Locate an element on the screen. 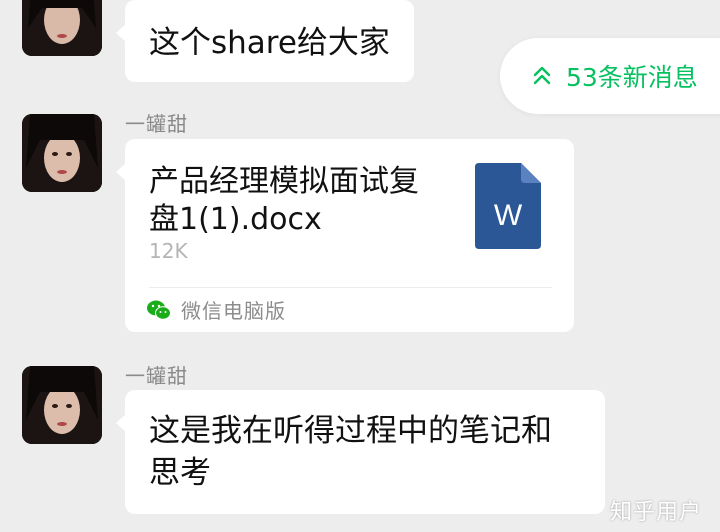  file-source-label: 微信电脑版 is located at coordinates (233, 311).